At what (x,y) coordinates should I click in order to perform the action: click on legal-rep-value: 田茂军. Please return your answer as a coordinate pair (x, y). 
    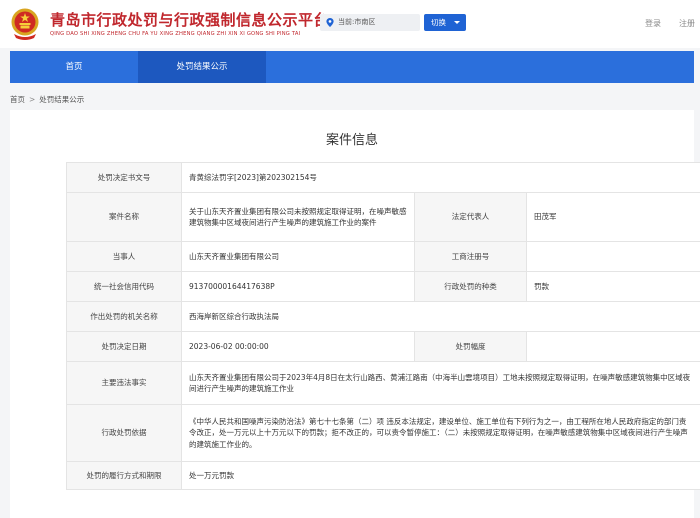
    Looking at the image, I should click on (612, 217).